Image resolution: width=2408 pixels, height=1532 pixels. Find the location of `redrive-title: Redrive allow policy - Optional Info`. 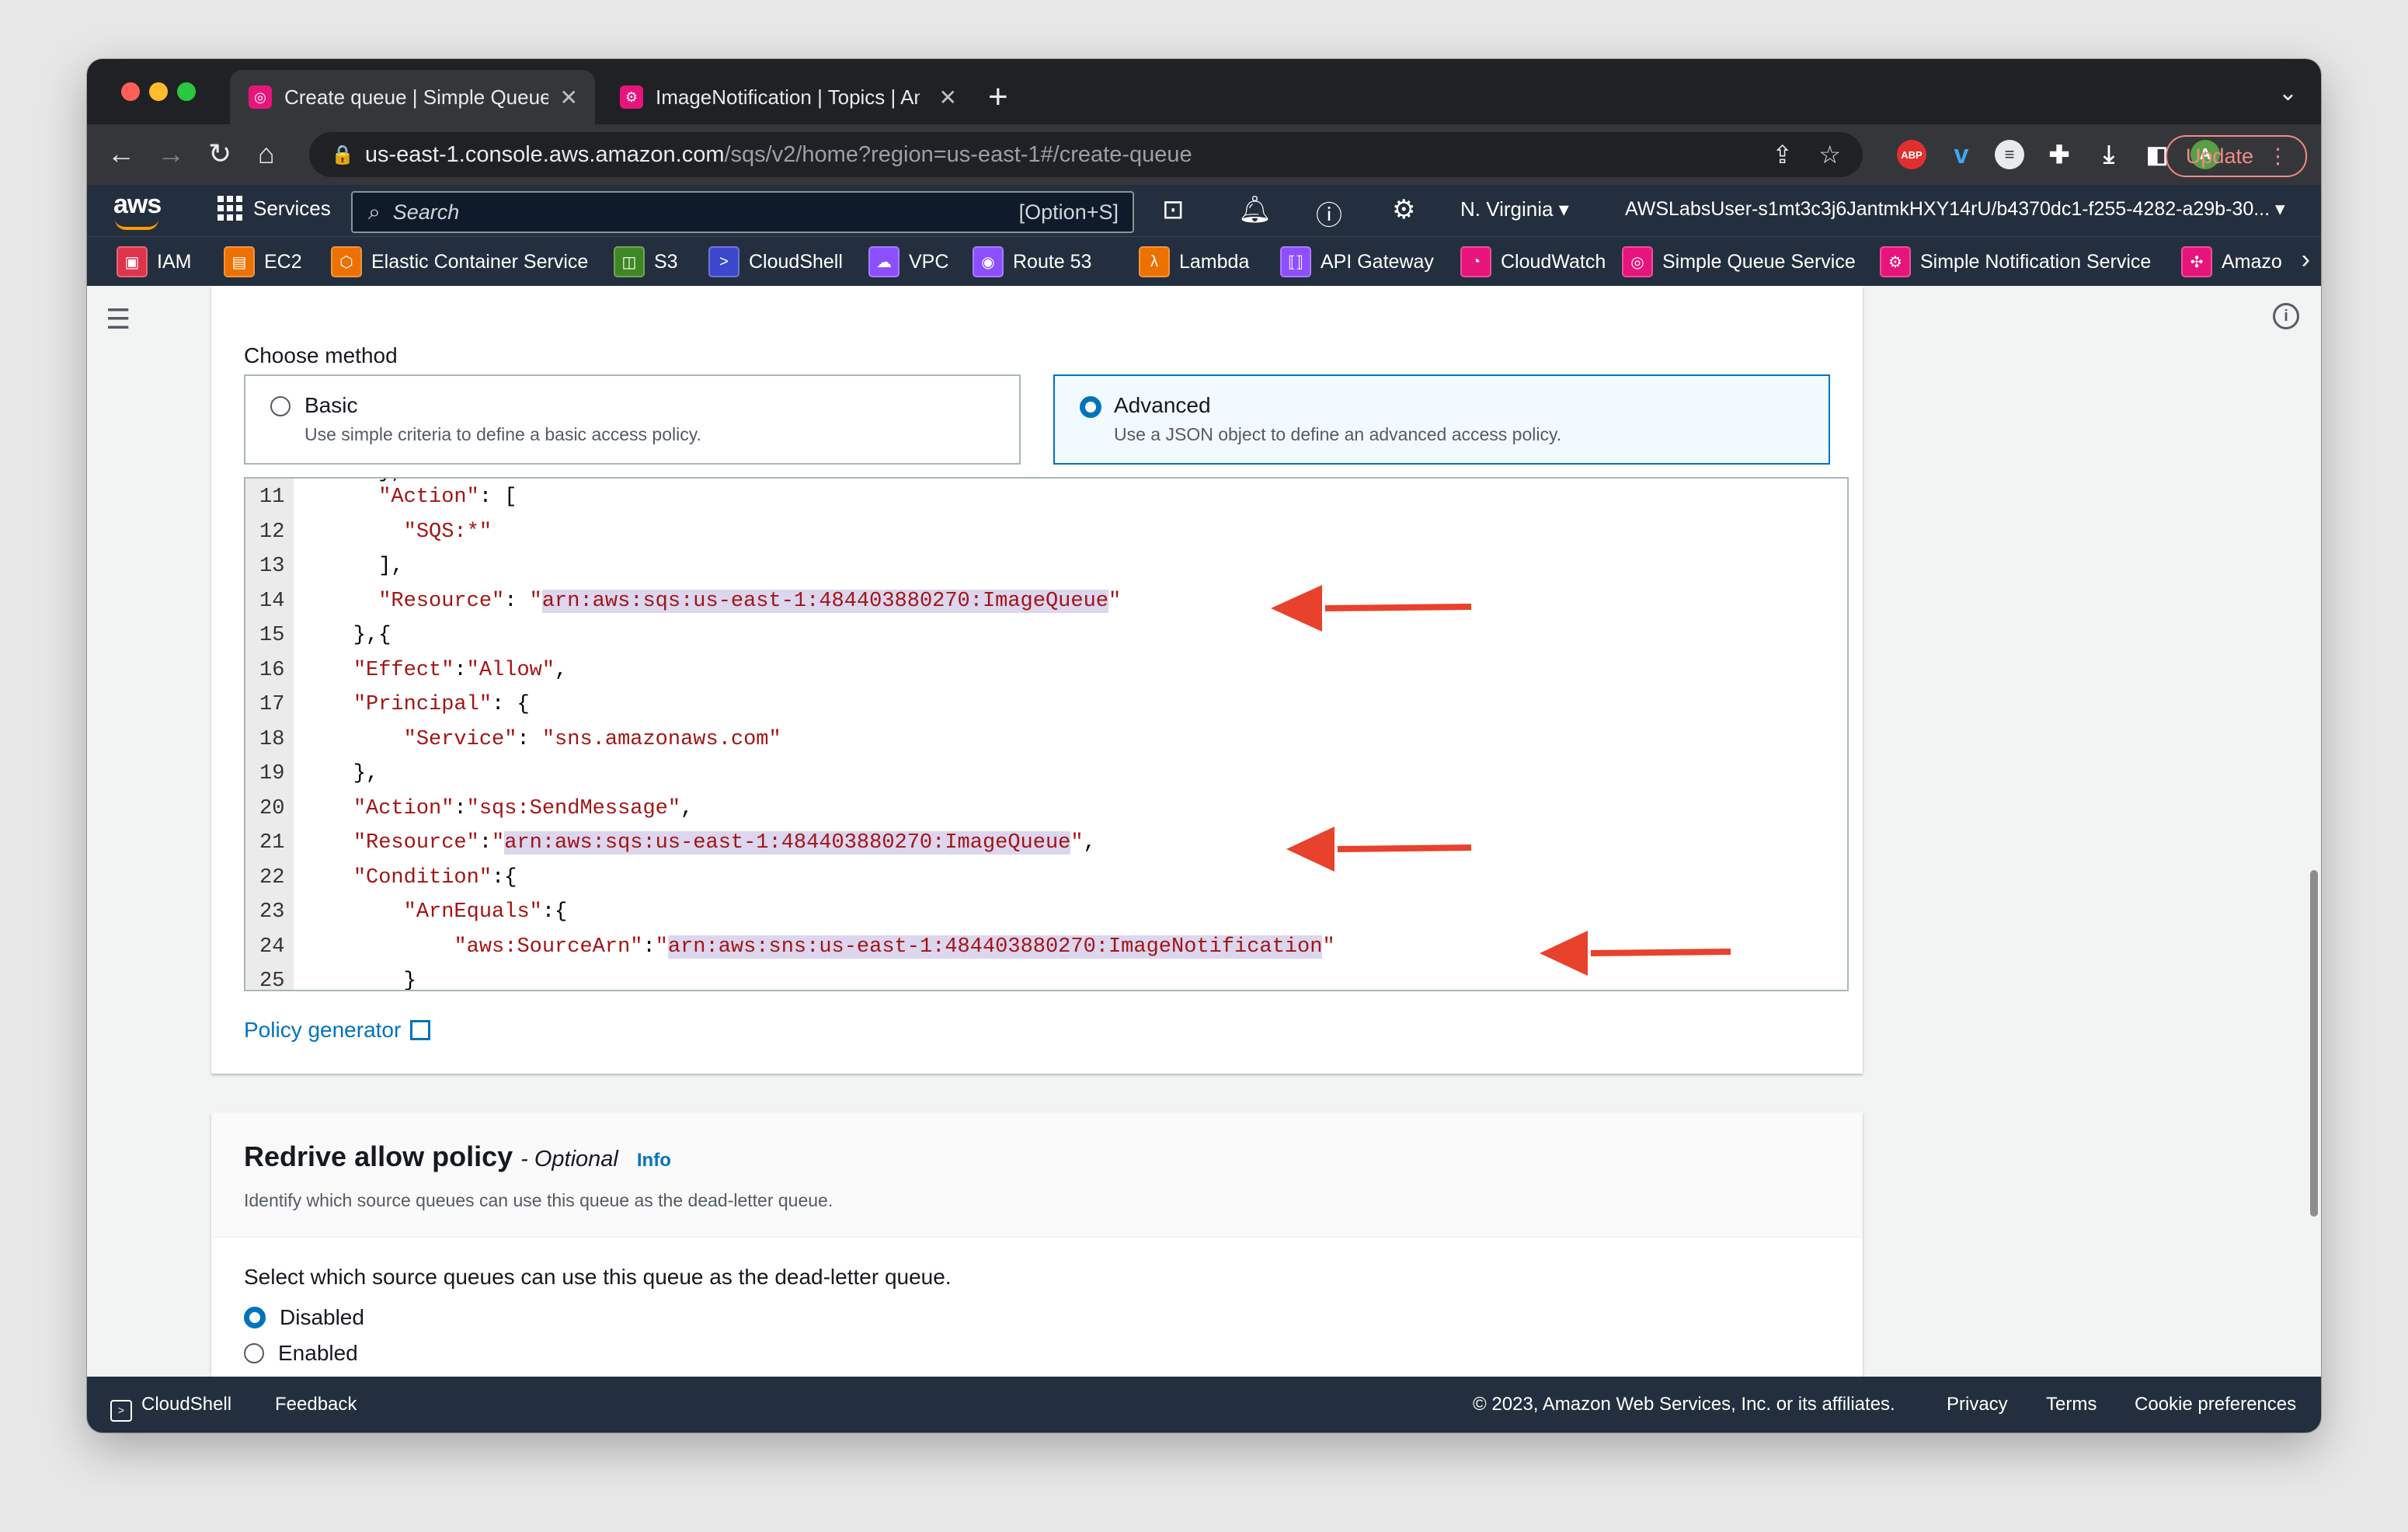

redrive-title: Redrive allow policy - Optional Info is located at coordinates (457, 1156).